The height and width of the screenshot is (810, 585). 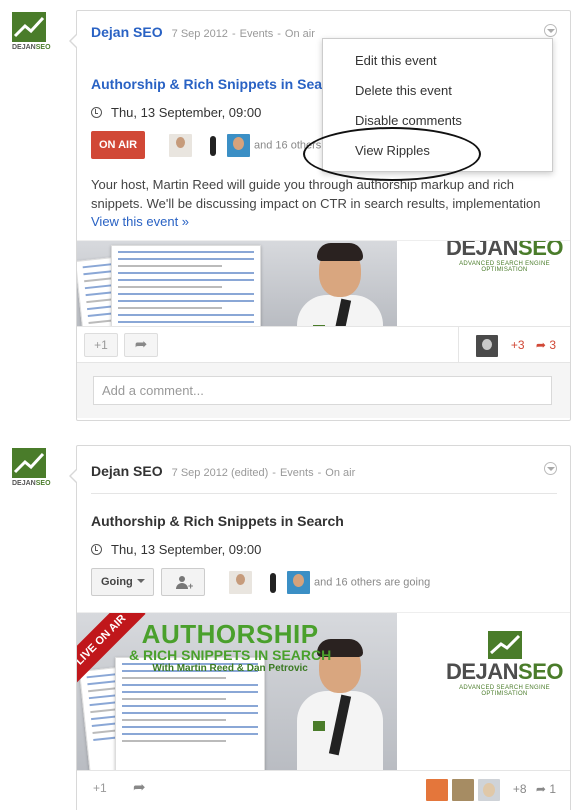 What do you see at coordinates (520, 789) in the screenshot?
I see `plus-count: +8` at bounding box center [520, 789].